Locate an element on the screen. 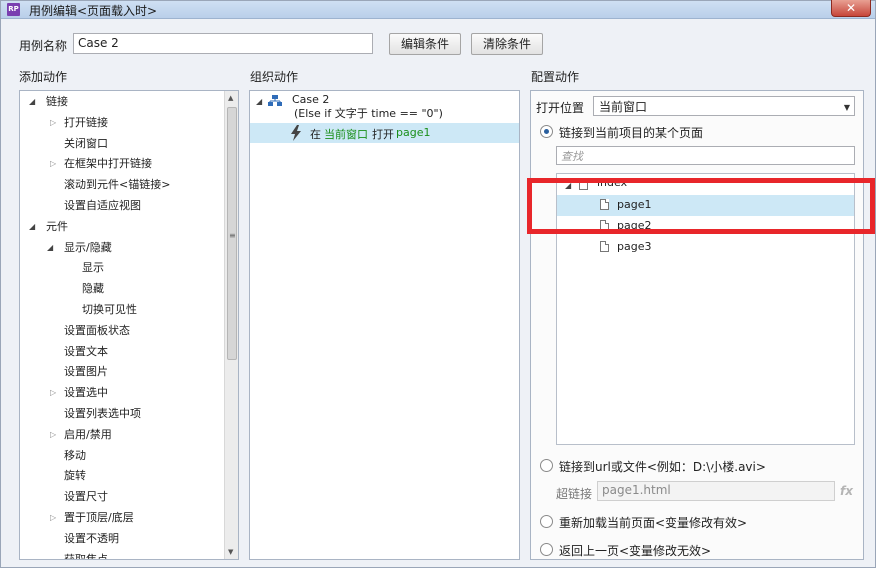  case-name-label: 用例名称 is located at coordinates (43, 46).